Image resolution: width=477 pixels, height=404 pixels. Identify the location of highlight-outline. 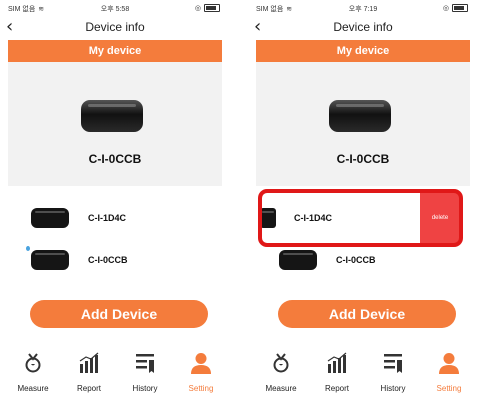
(360, 218).